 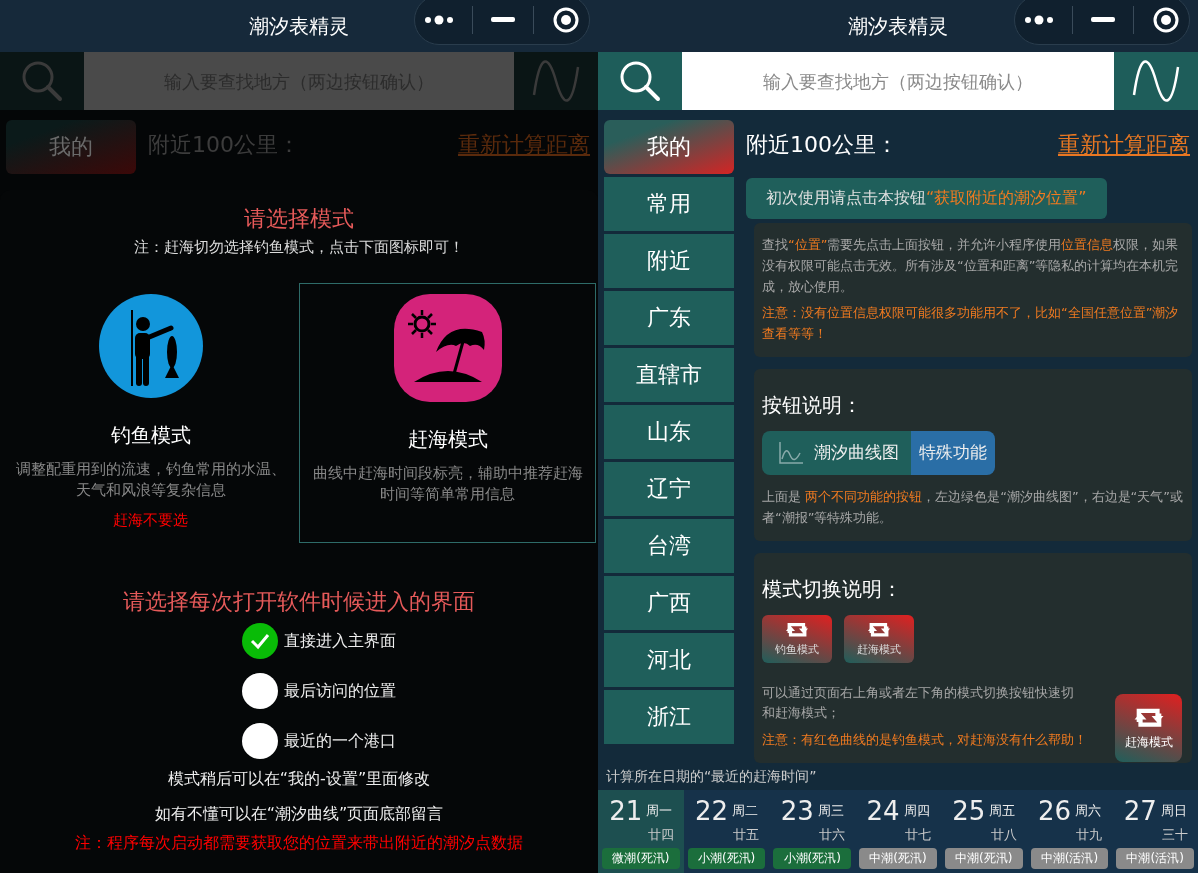 I want to click on caption-text: 计算所在日期的“最近的赶海时间”, so click(x=711, y=777).